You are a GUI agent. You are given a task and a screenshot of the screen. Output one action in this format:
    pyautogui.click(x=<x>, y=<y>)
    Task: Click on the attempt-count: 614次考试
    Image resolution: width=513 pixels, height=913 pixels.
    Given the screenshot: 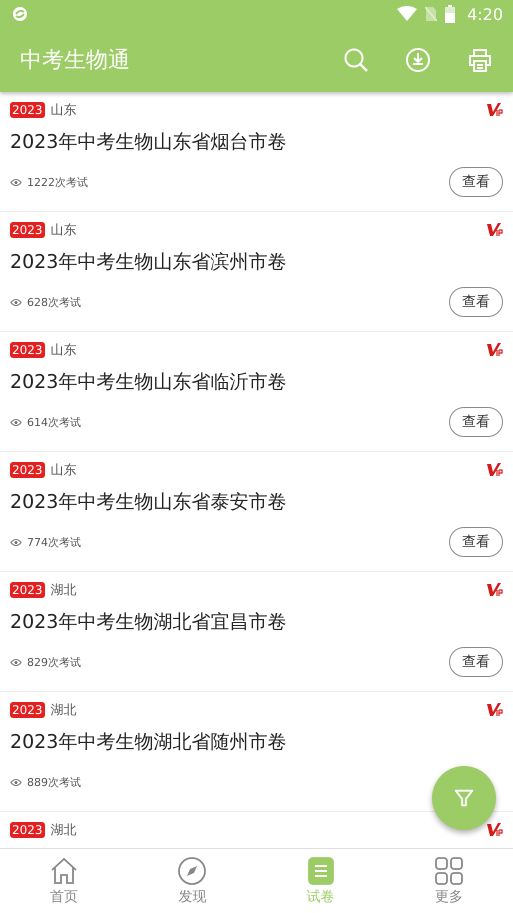 What is the action you would take?
    pyautogui.click(x=54, y=422)
    